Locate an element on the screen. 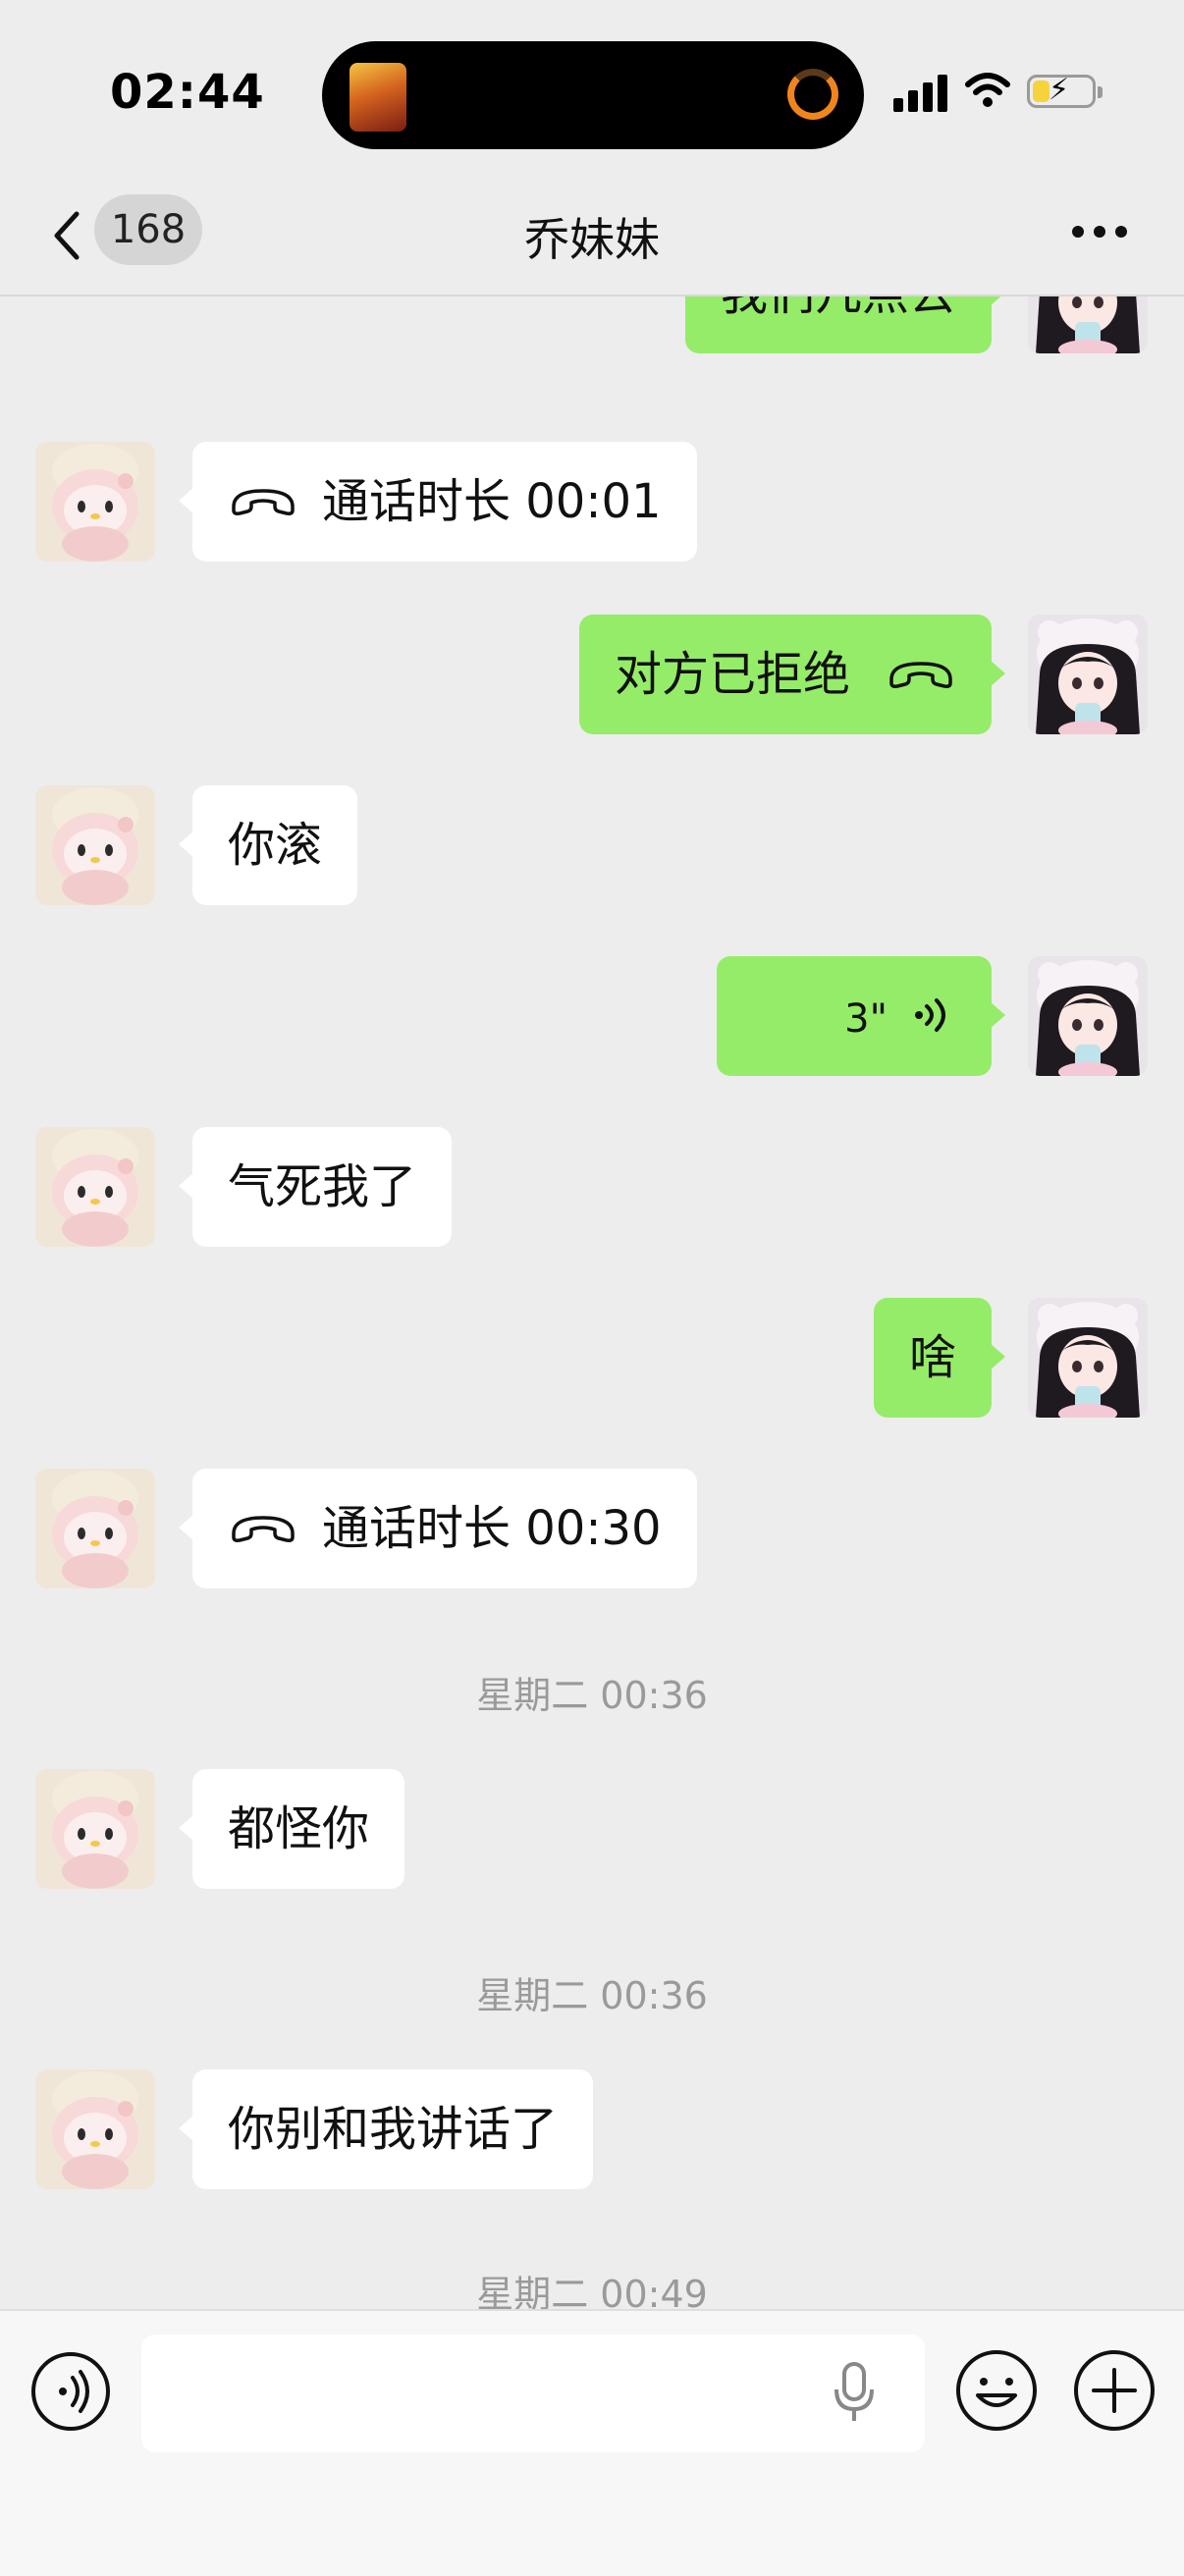  battery-cap is located at coordinates (1100, 92).